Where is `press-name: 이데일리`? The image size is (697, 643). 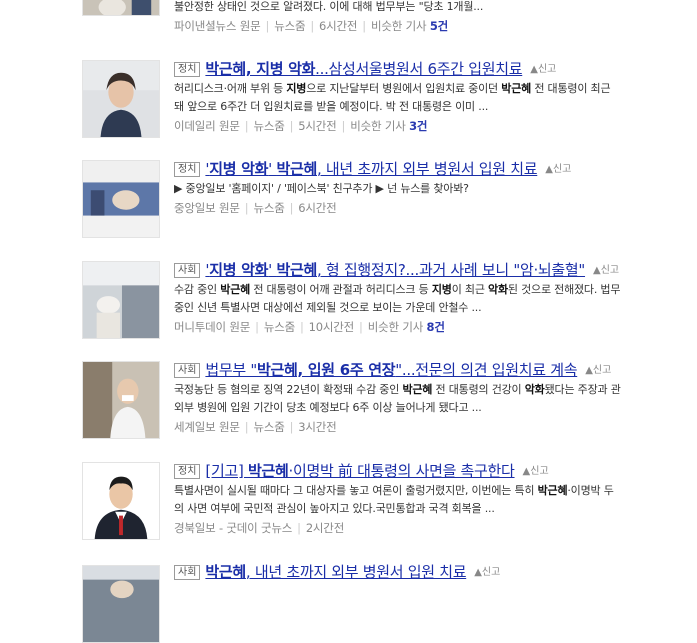 press-name: 이데일리 is located at coordinates (195, 126).